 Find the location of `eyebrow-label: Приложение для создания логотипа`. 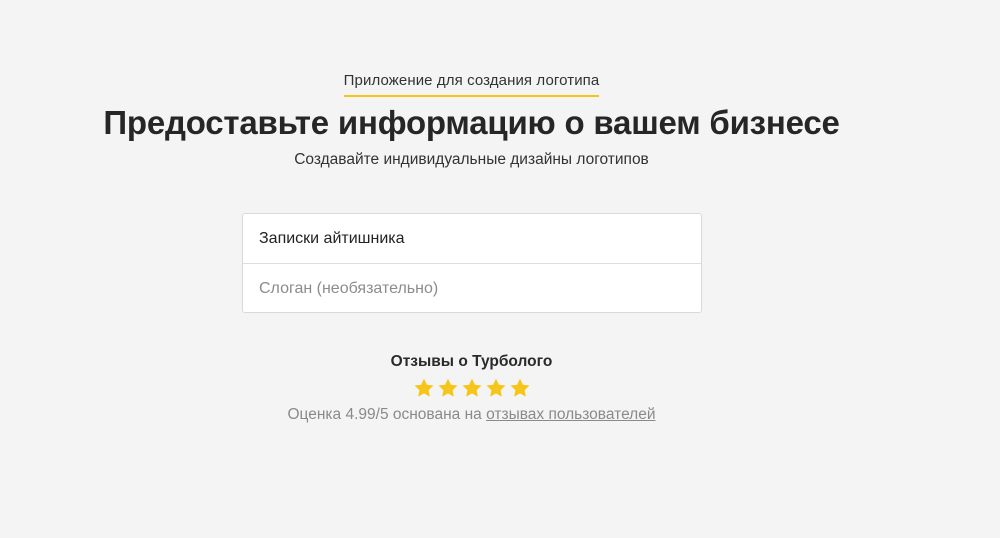

eyebrow-label: Приложение для создания логотипа is located at coordinates (471, 84).